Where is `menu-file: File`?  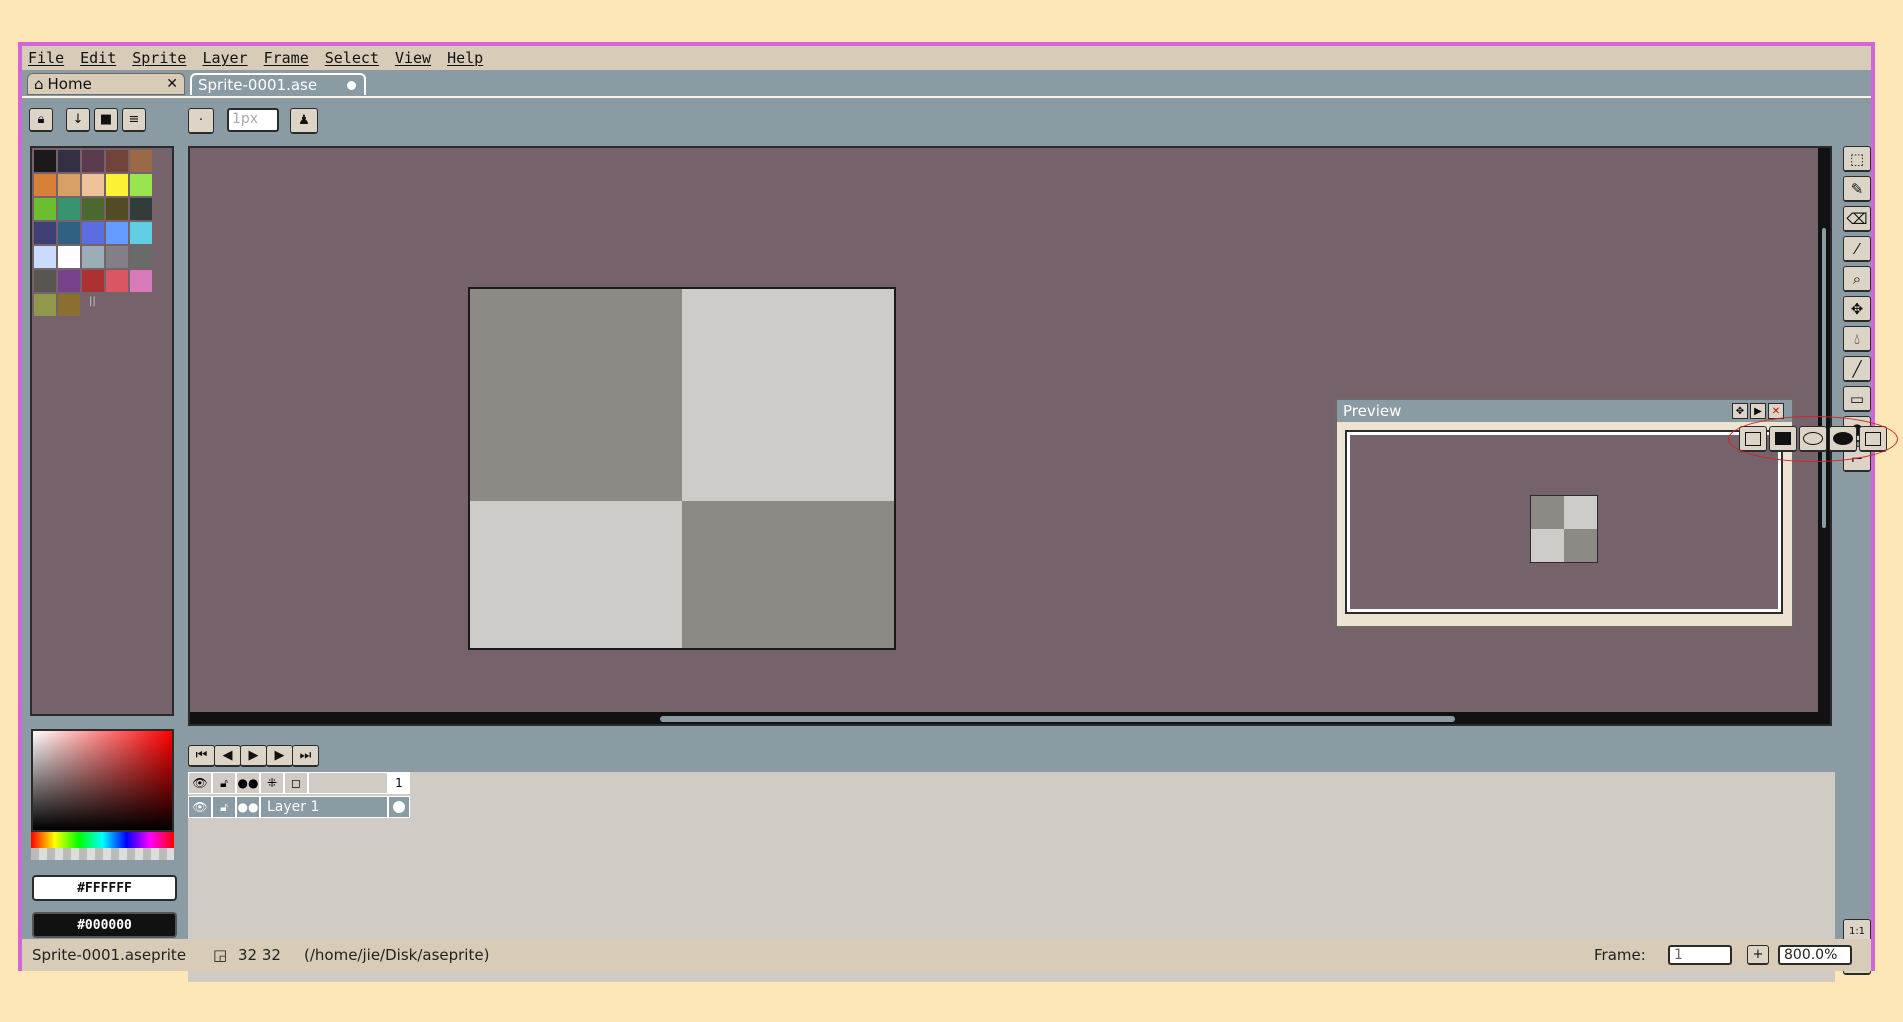 menu-file: File is located at coordinates (46, 58).